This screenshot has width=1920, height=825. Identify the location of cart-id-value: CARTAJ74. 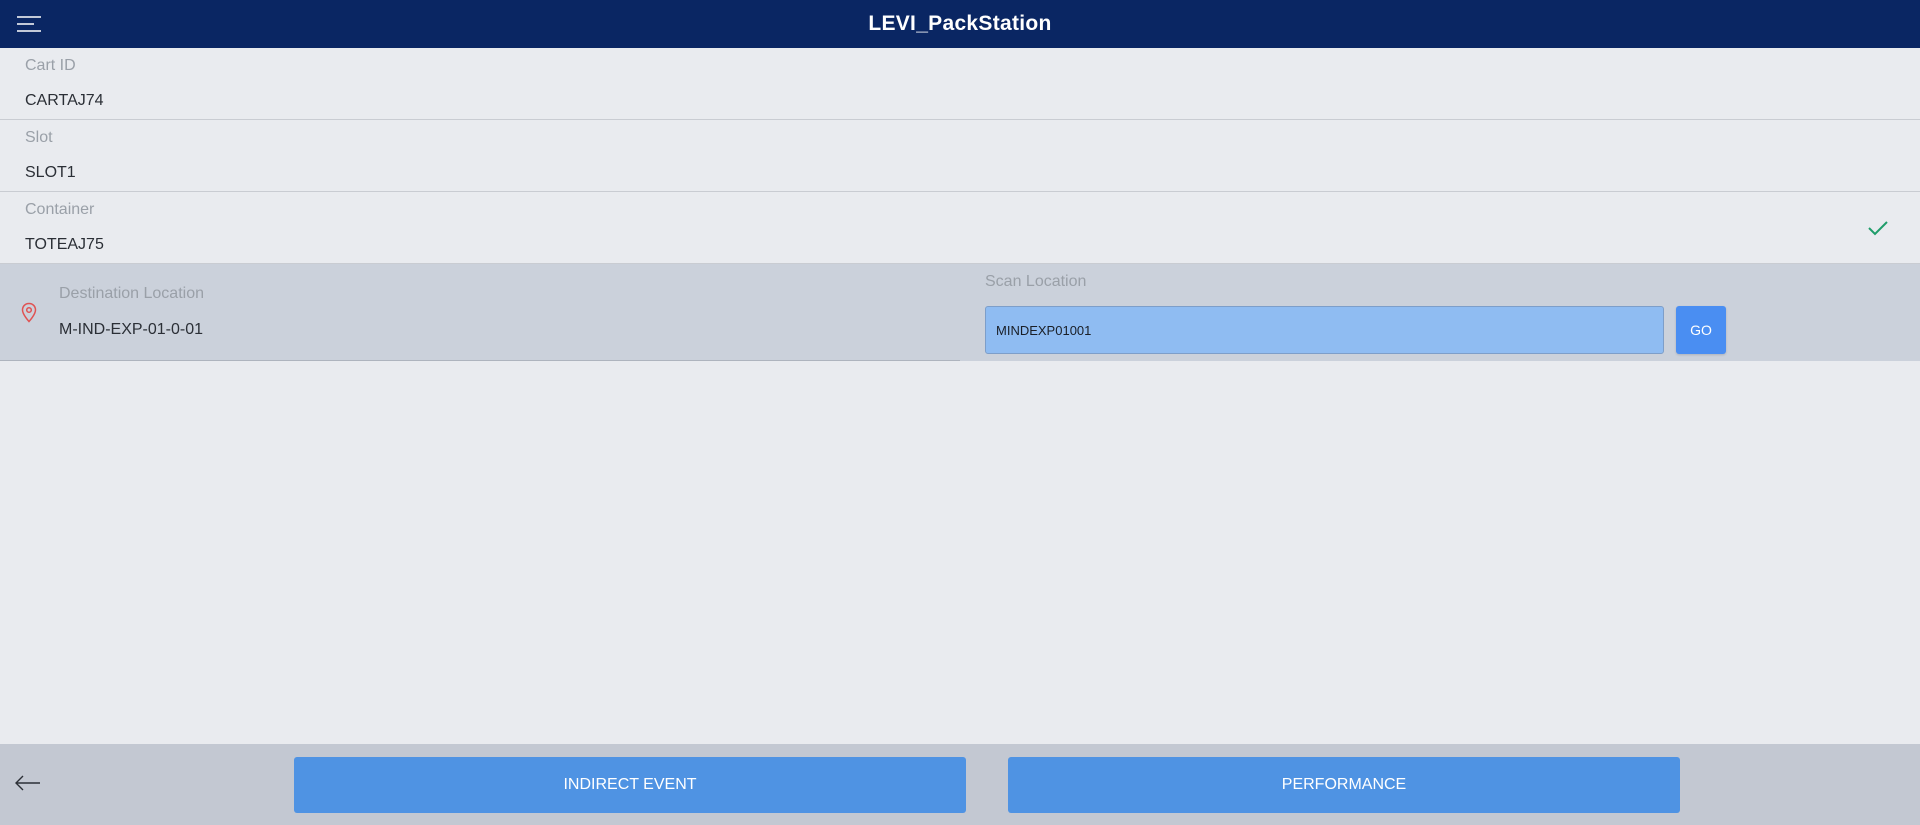
(64, 100).